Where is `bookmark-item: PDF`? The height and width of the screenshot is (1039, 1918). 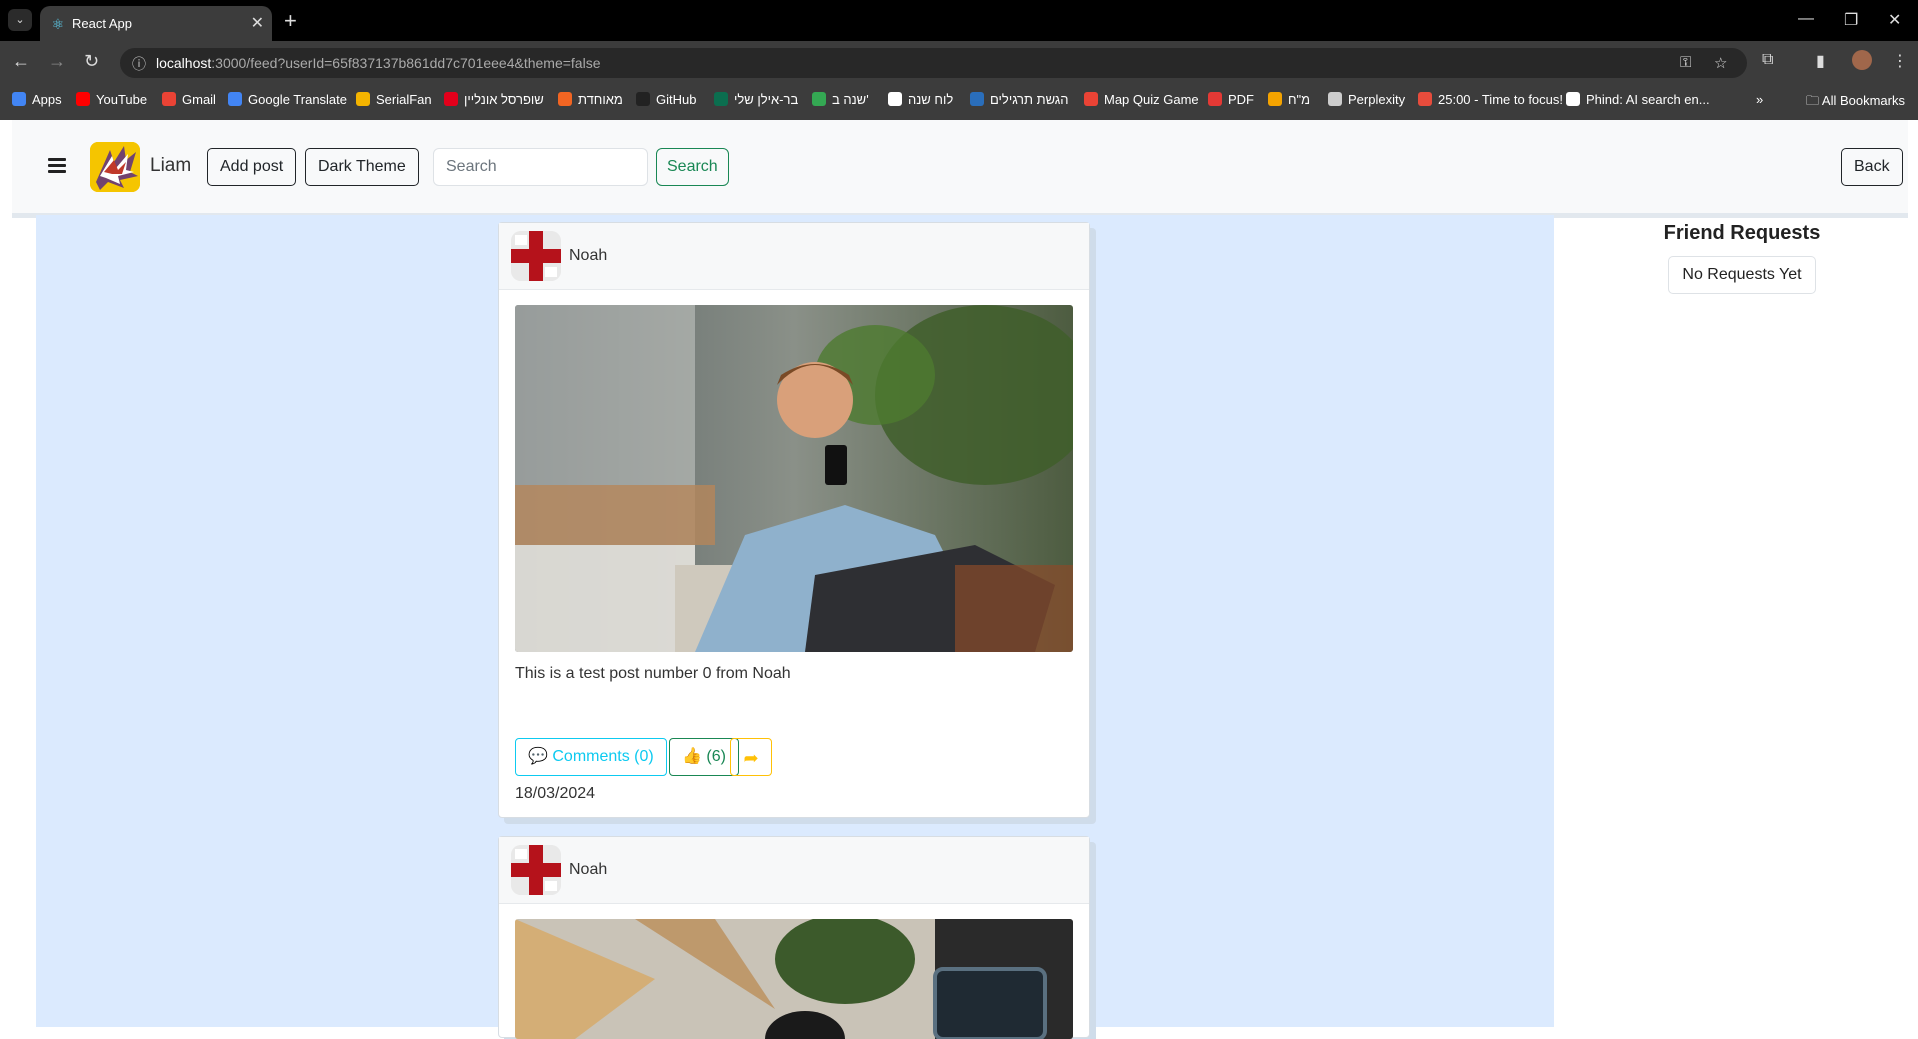
bookmark-item: PDF is located at coordinates (1231, 99).